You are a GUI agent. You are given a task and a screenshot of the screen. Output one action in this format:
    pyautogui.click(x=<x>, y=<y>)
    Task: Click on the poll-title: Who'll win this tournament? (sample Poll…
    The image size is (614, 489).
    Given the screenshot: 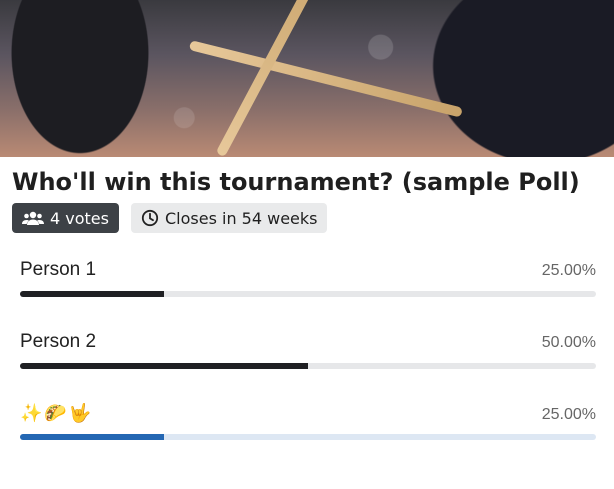 What is the action you would take?
    pyautogui.click(x=296, y=182)
    